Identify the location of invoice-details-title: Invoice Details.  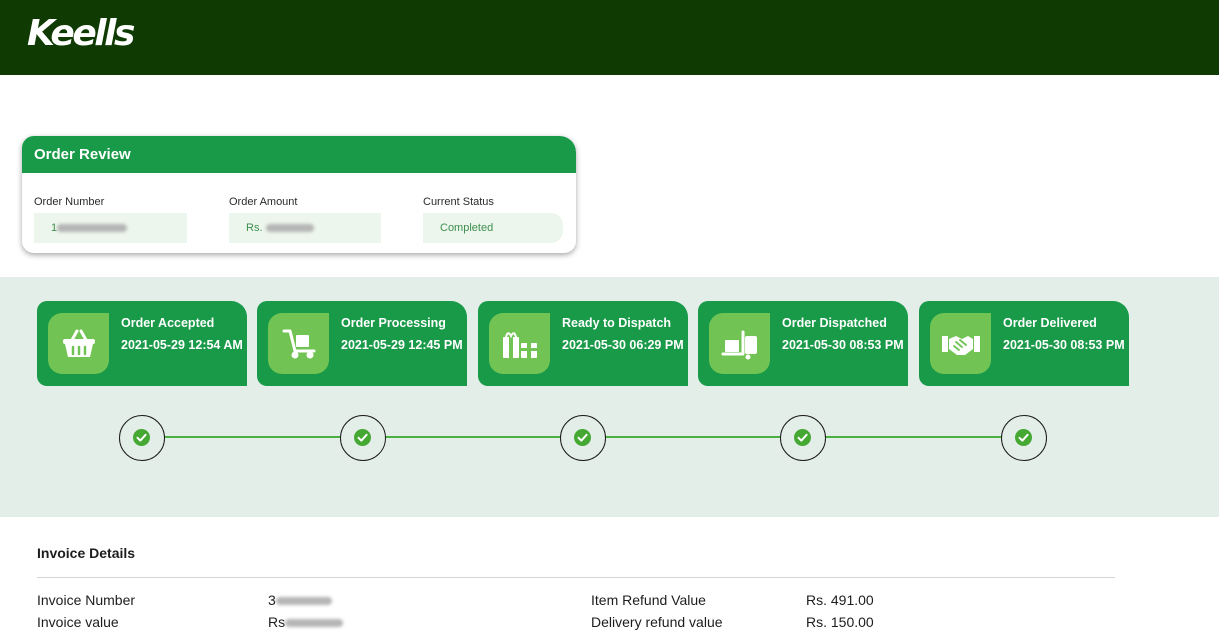
(86, 553).